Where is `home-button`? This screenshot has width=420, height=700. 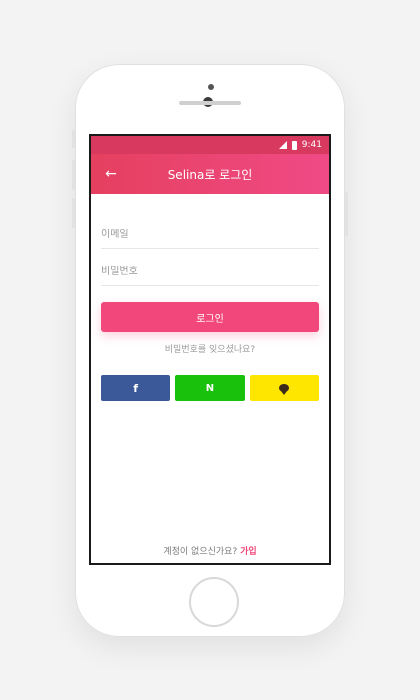 home-button is located at coordinates (214, 602).